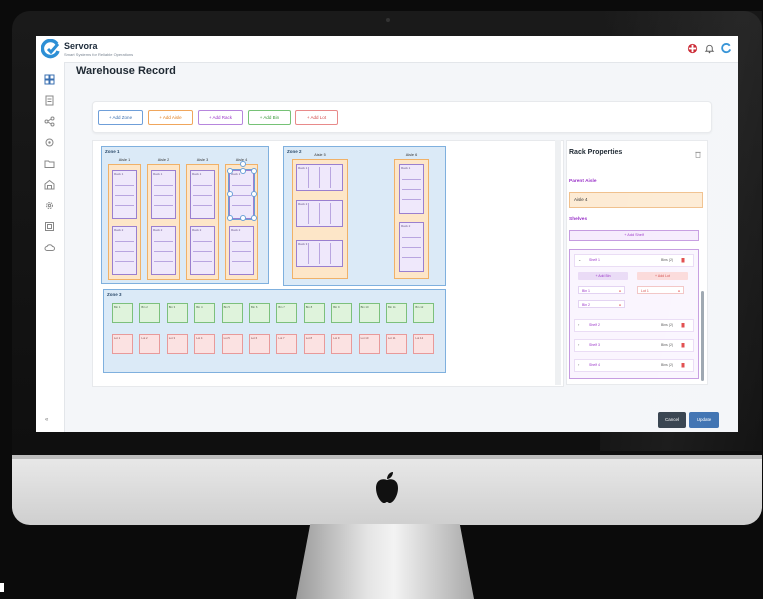 The image size is (763, 599). I want to click on aisle-6: Aisle 6 Rack 1 Rack 2, so click(411, 216).